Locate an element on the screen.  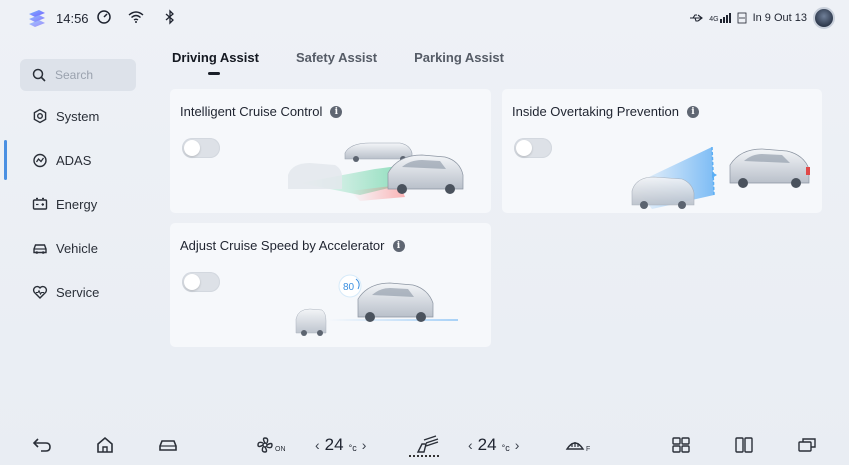
network-type-label: 4G is located at coordinates (714, 19).